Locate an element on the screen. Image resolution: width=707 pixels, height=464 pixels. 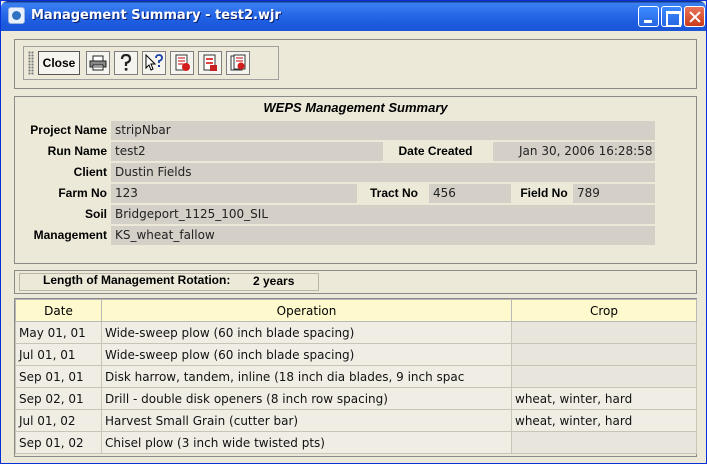
printer-icon is located at coordinates (98, 63).